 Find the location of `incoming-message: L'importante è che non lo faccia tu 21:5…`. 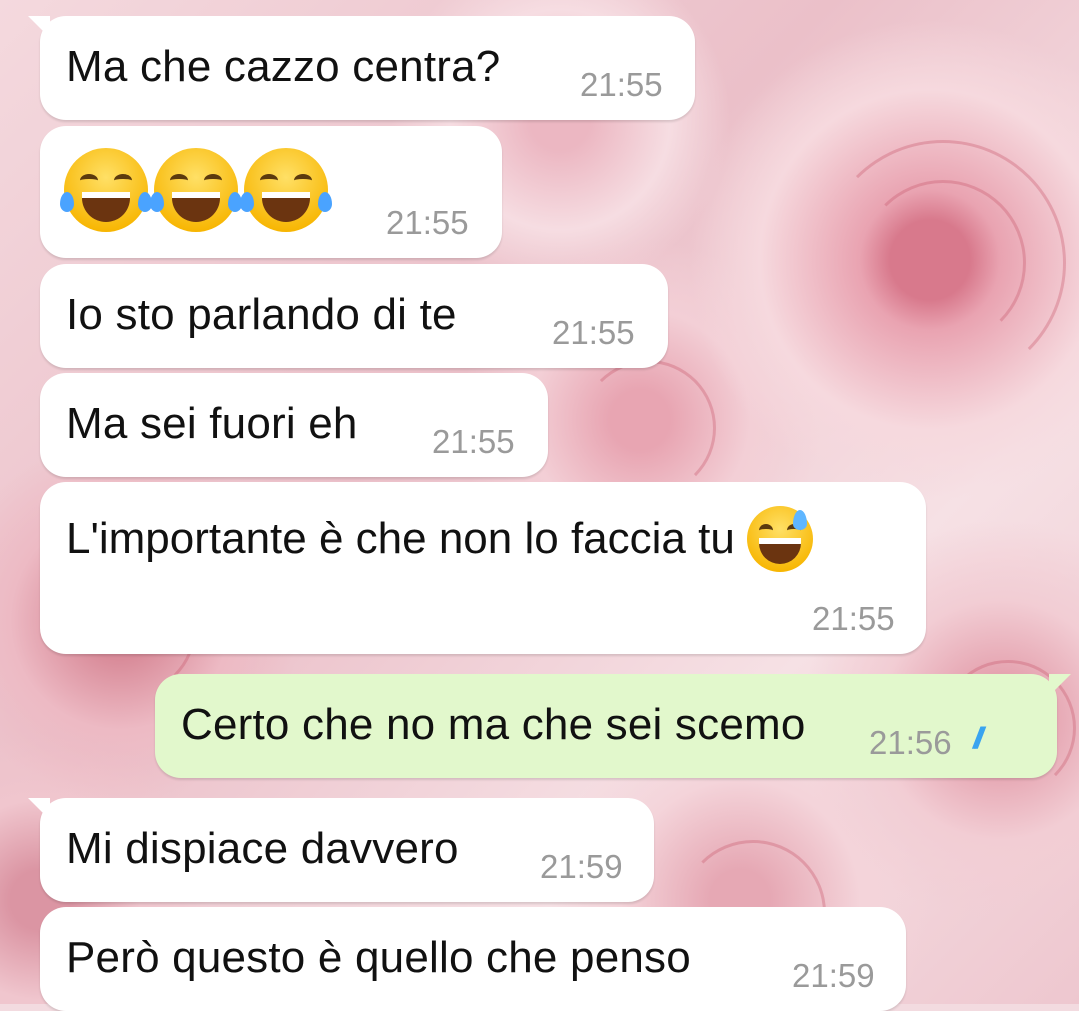

incoming-message: L'importante è che non lo faccia tu 21:5… is located at coordinates (483, 568).